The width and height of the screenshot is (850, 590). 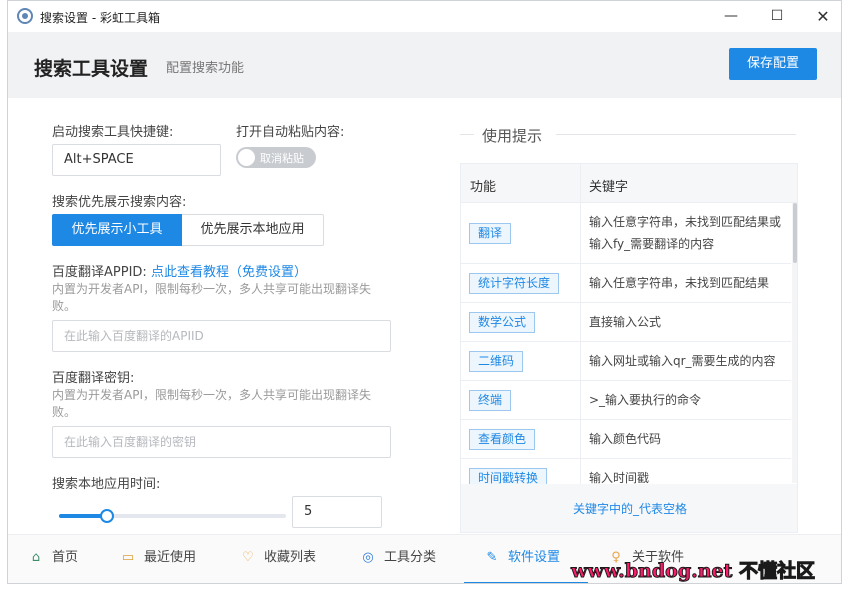 What do you see at coordinates (685, 233) in the screenshot?
I see `keyword-text: 输入任意字符串，未找到匹配结果或输入fy_需要翻译的内容` at bounding box center [685, 233].